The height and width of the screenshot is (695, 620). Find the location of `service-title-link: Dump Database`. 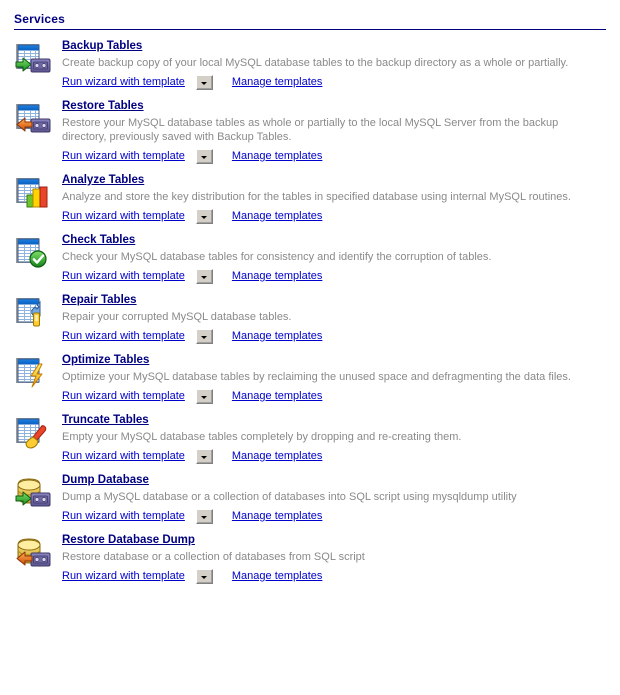

service-title-link: Dump Database is located at coordinates (105, 480).